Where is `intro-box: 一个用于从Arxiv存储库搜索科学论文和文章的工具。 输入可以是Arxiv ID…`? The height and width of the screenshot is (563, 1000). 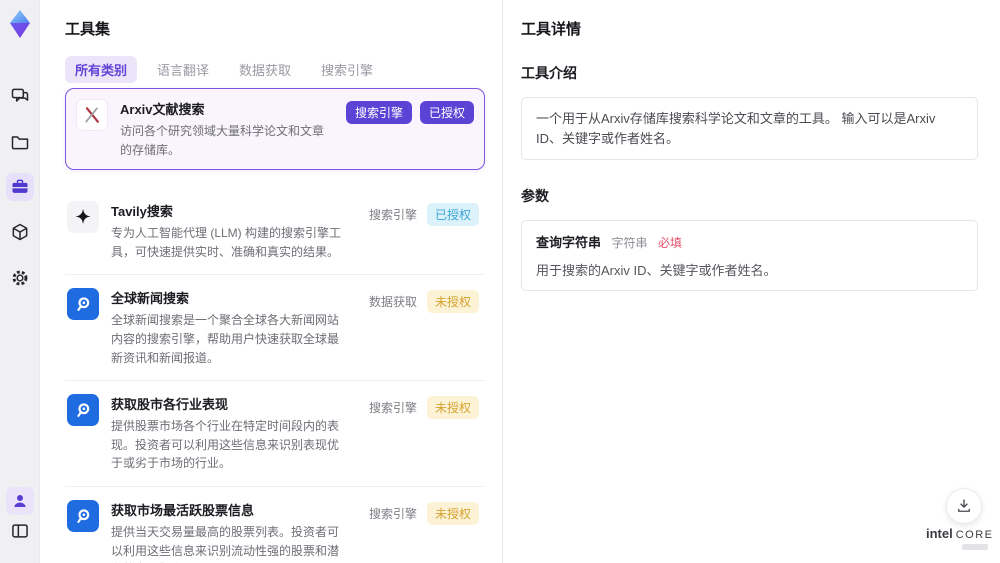
intro-box: 一个用于从Arxiv存储库搜索科学论文和文章的工具。 输入可以是Arxiv ID… is located at coordinates (749, 128).